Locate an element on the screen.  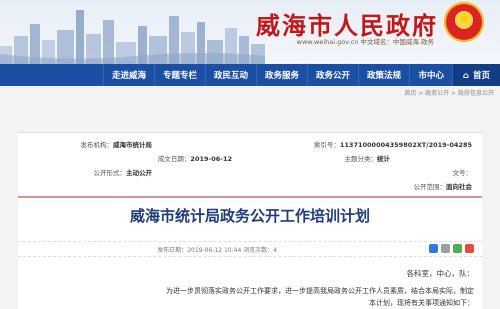
article-meta-bar: 发布日期：2019-06-12 10:44 浏览次数：4 is located at coordinates (250, 249).